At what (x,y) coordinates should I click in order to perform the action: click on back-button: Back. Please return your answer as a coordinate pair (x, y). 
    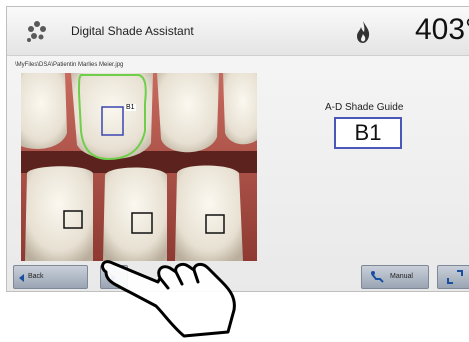
    Looking at the image, I should click on (50, 277).